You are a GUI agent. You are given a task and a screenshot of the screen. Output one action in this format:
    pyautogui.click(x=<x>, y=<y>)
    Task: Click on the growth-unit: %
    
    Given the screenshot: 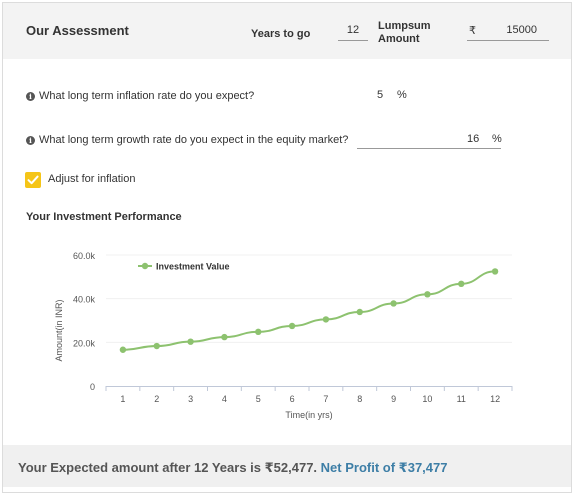 What is the action you would take?
    pyautogui.click(x=497, y=139)
    